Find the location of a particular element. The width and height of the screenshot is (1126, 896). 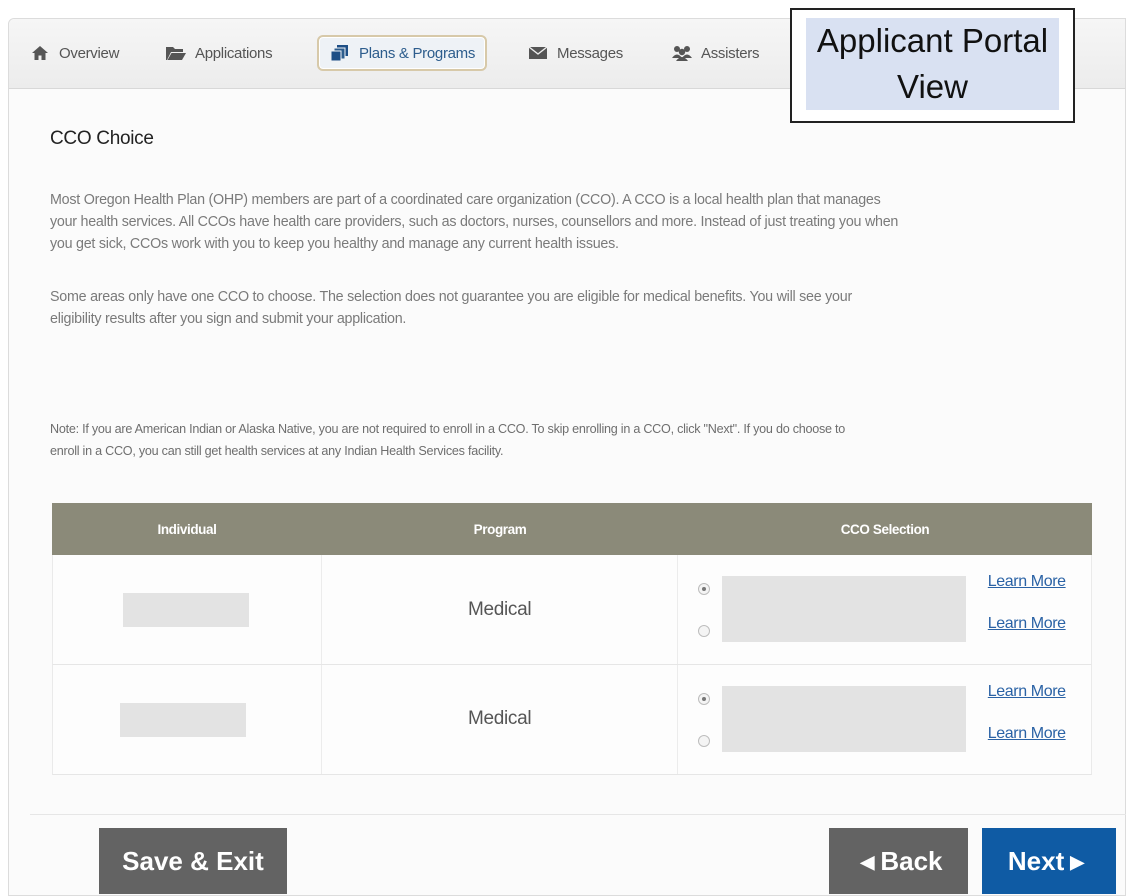

header-cco-selection: CCO Selection is located at coordinates (885, 529).